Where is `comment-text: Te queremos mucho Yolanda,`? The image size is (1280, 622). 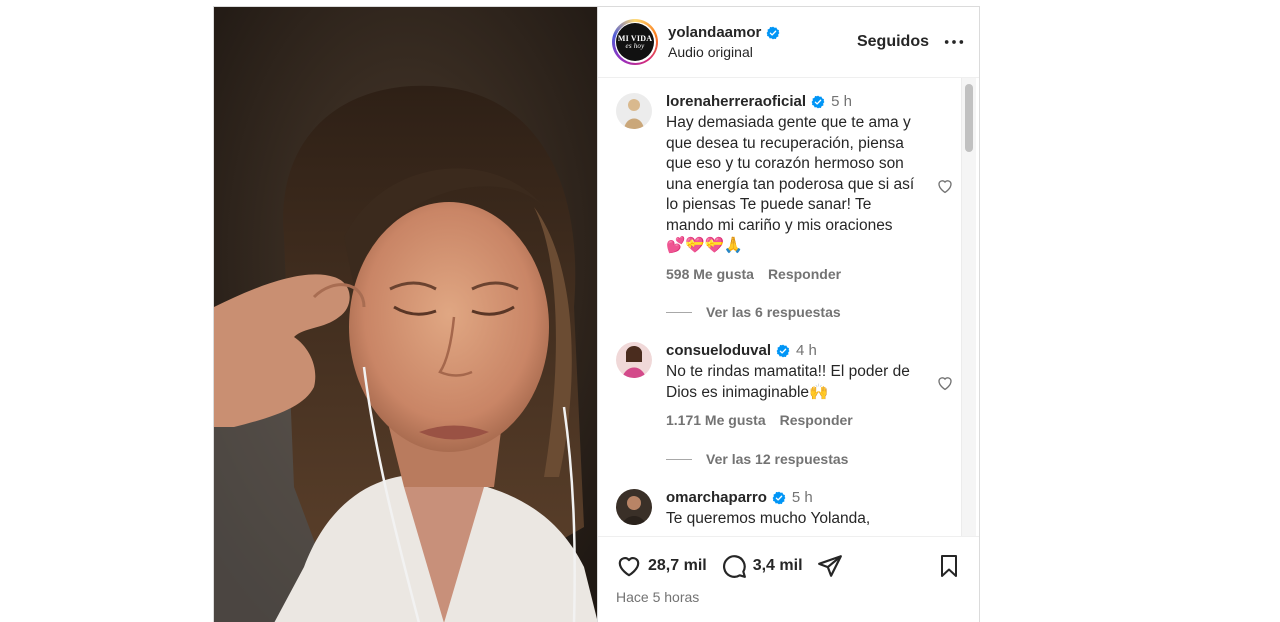
comment-text: Te queremos mucho Yolanda, is located at coordinates (768, 518).